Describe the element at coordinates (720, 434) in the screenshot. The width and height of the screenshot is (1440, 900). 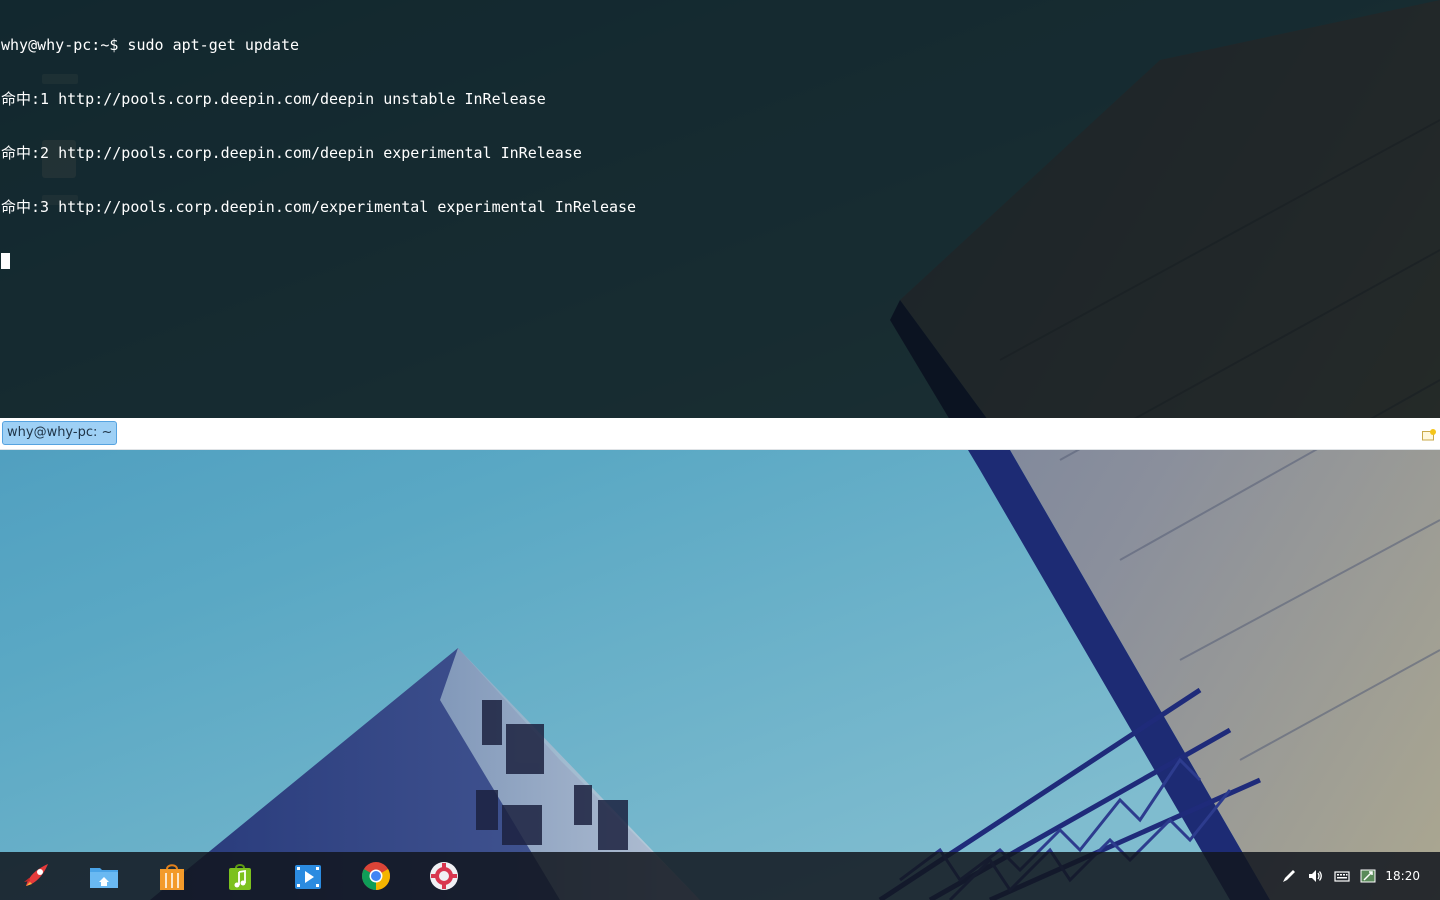
I see `terminal-tab-bar: why@why-pc: ~` at that location.